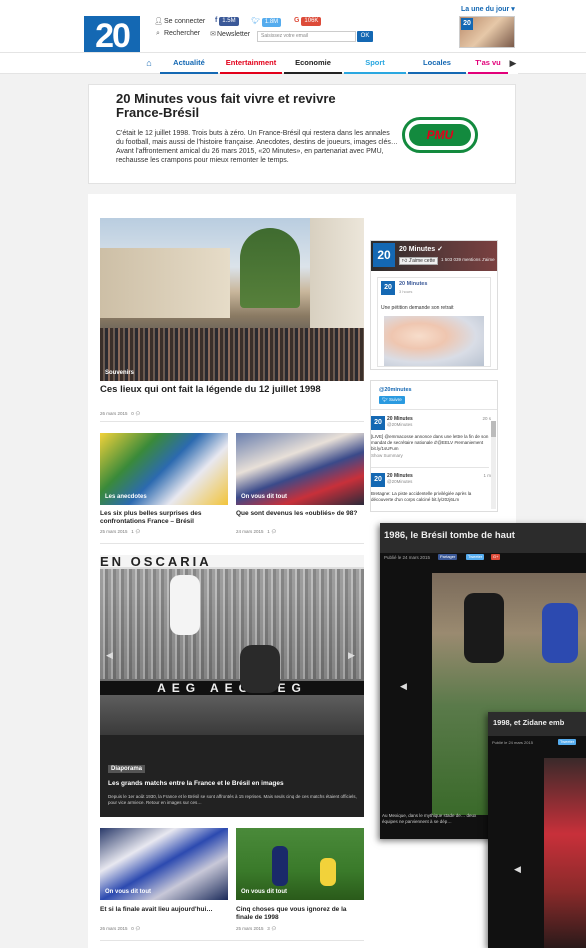 The image size is (586, 948). What do you see at coordinates (565, 853) in the screenshot?
I see `popup-photo` at bounding box center [565, 853].